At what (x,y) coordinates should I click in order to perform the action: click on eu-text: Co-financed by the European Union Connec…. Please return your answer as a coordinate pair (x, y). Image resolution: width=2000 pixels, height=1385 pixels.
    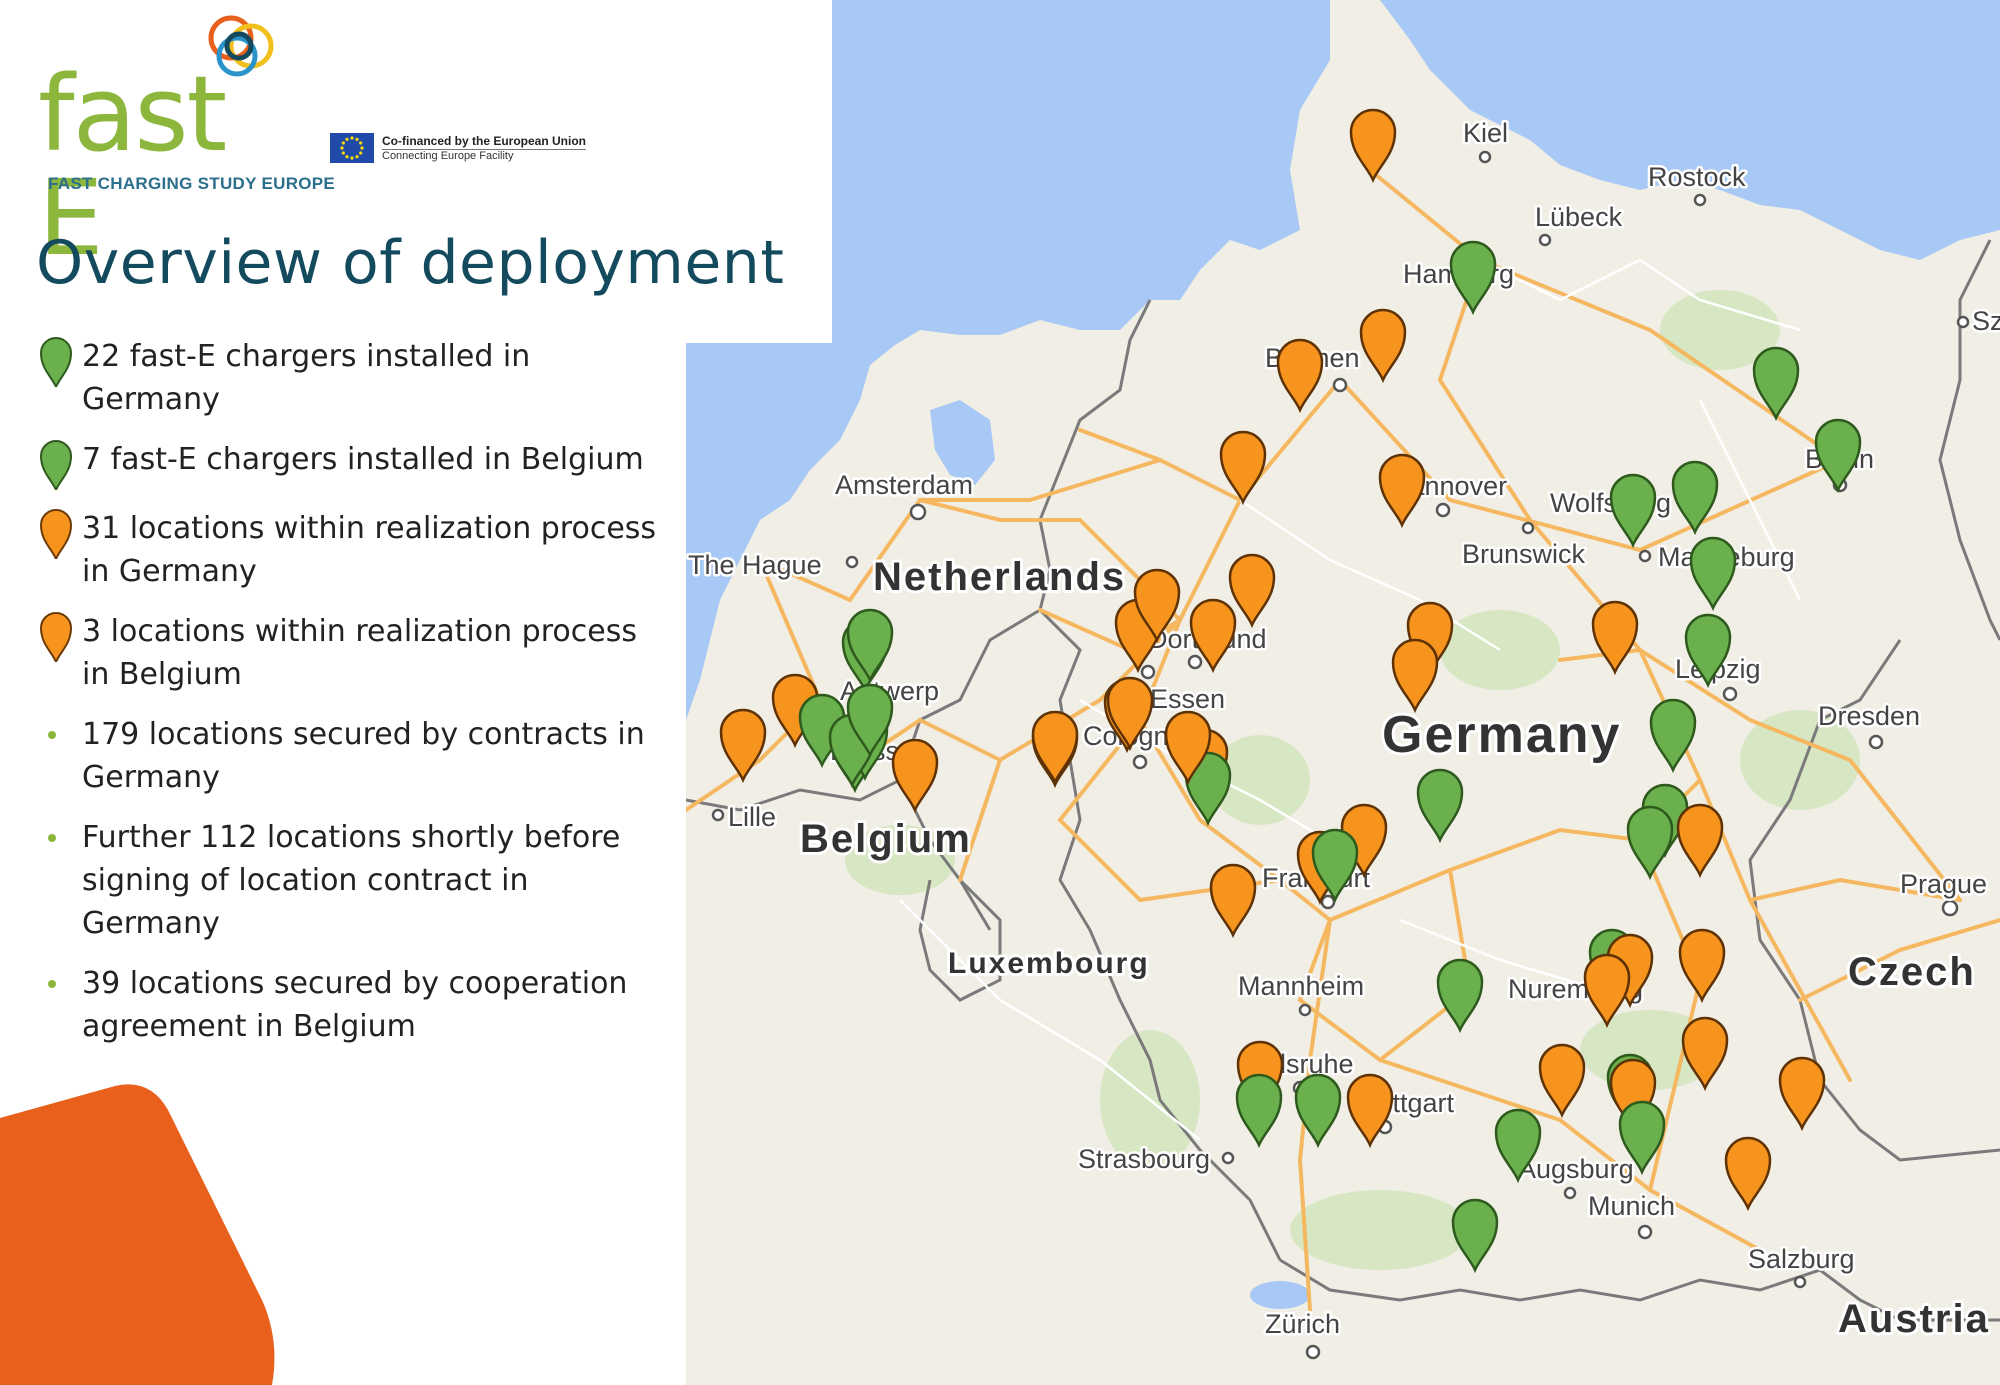
    Looking at the image, I should click on (484, 148).